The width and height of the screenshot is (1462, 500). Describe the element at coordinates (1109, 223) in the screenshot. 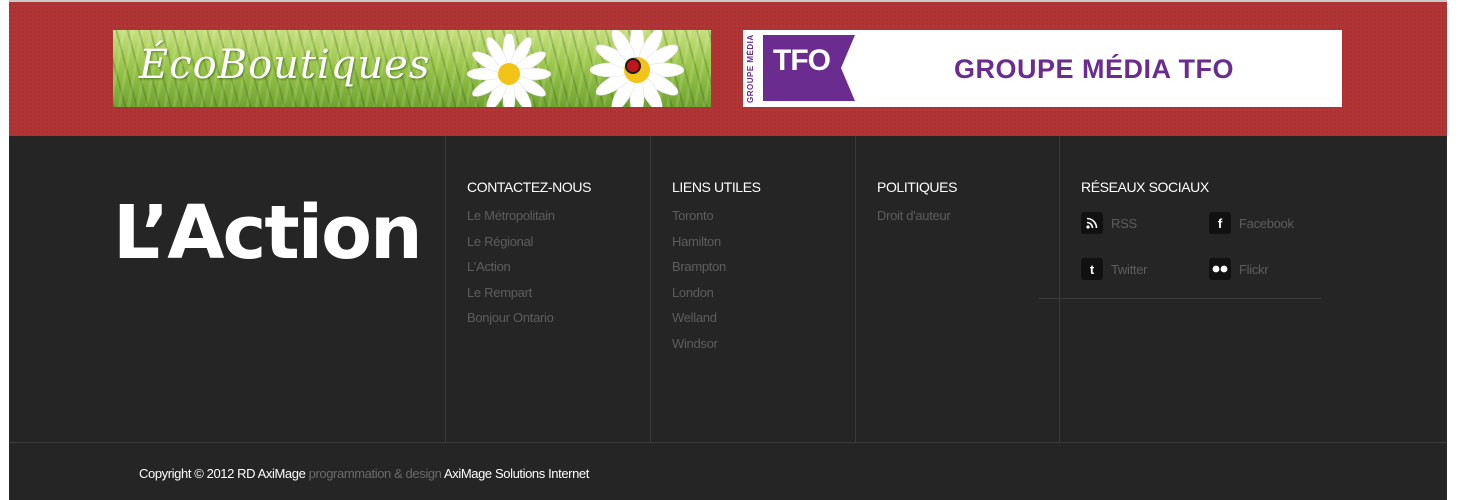

I see `social-link-rss: RSS` at that location.